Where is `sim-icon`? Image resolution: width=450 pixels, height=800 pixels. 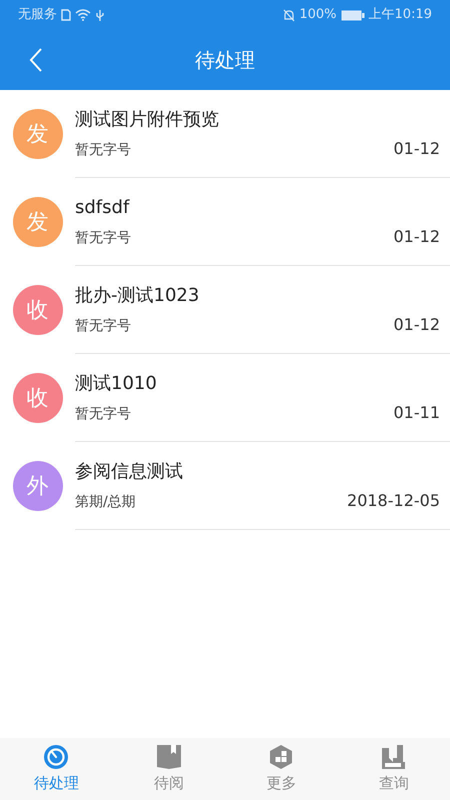 sim-icon is located at coordinates (66, 15).